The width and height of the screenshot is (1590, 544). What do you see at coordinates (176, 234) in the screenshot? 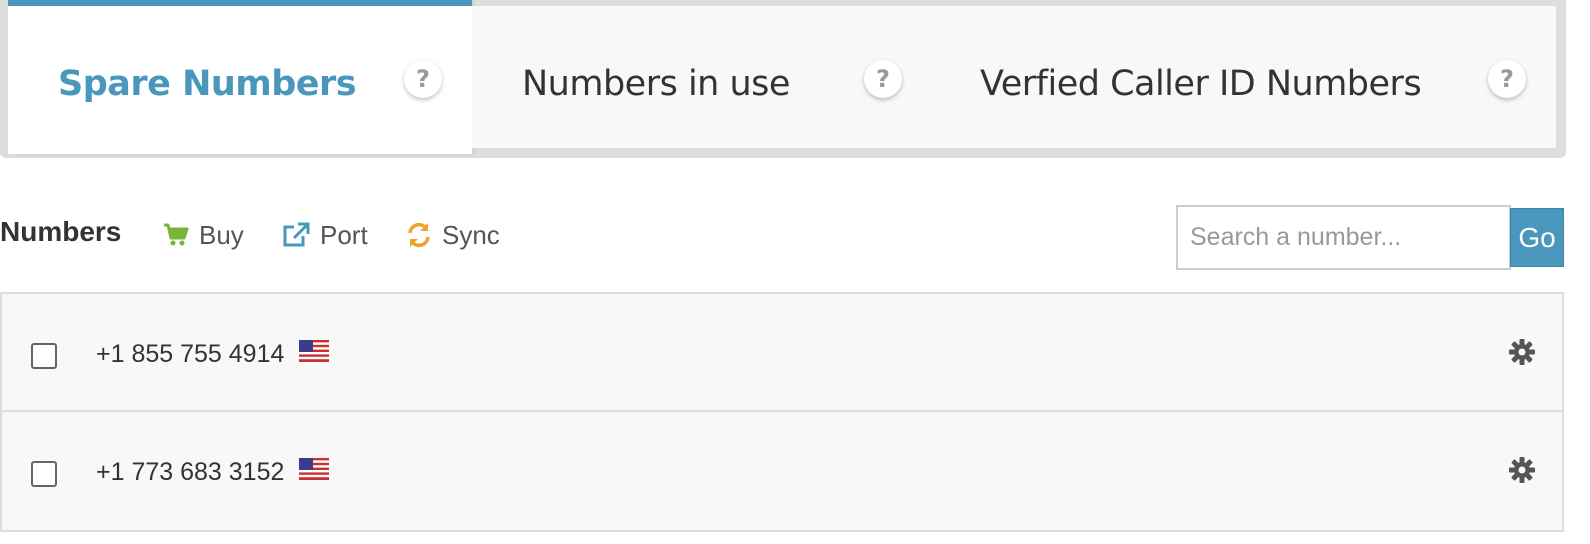
I see `shopping-cart-icon` at bounding box center [176, 234].